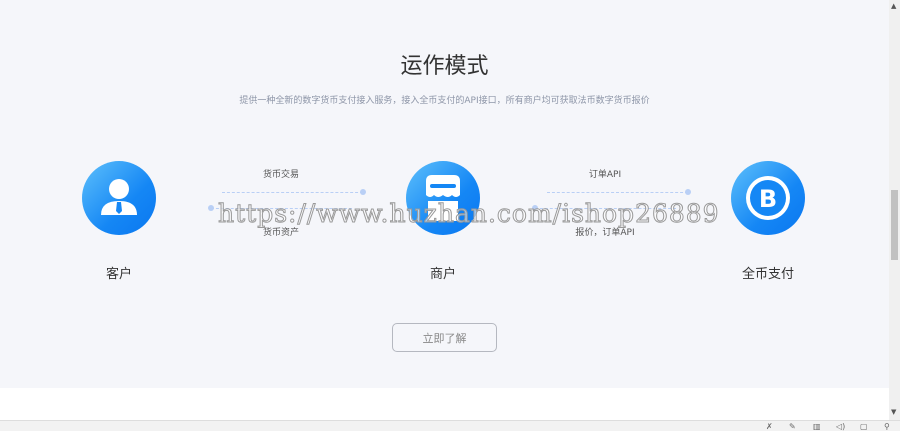 The width and height of the screenshot is (900, 432). I want to click on status-bar: ✗ ✎ ▥ ◁) ▢ ⚲, so click(450, 425).